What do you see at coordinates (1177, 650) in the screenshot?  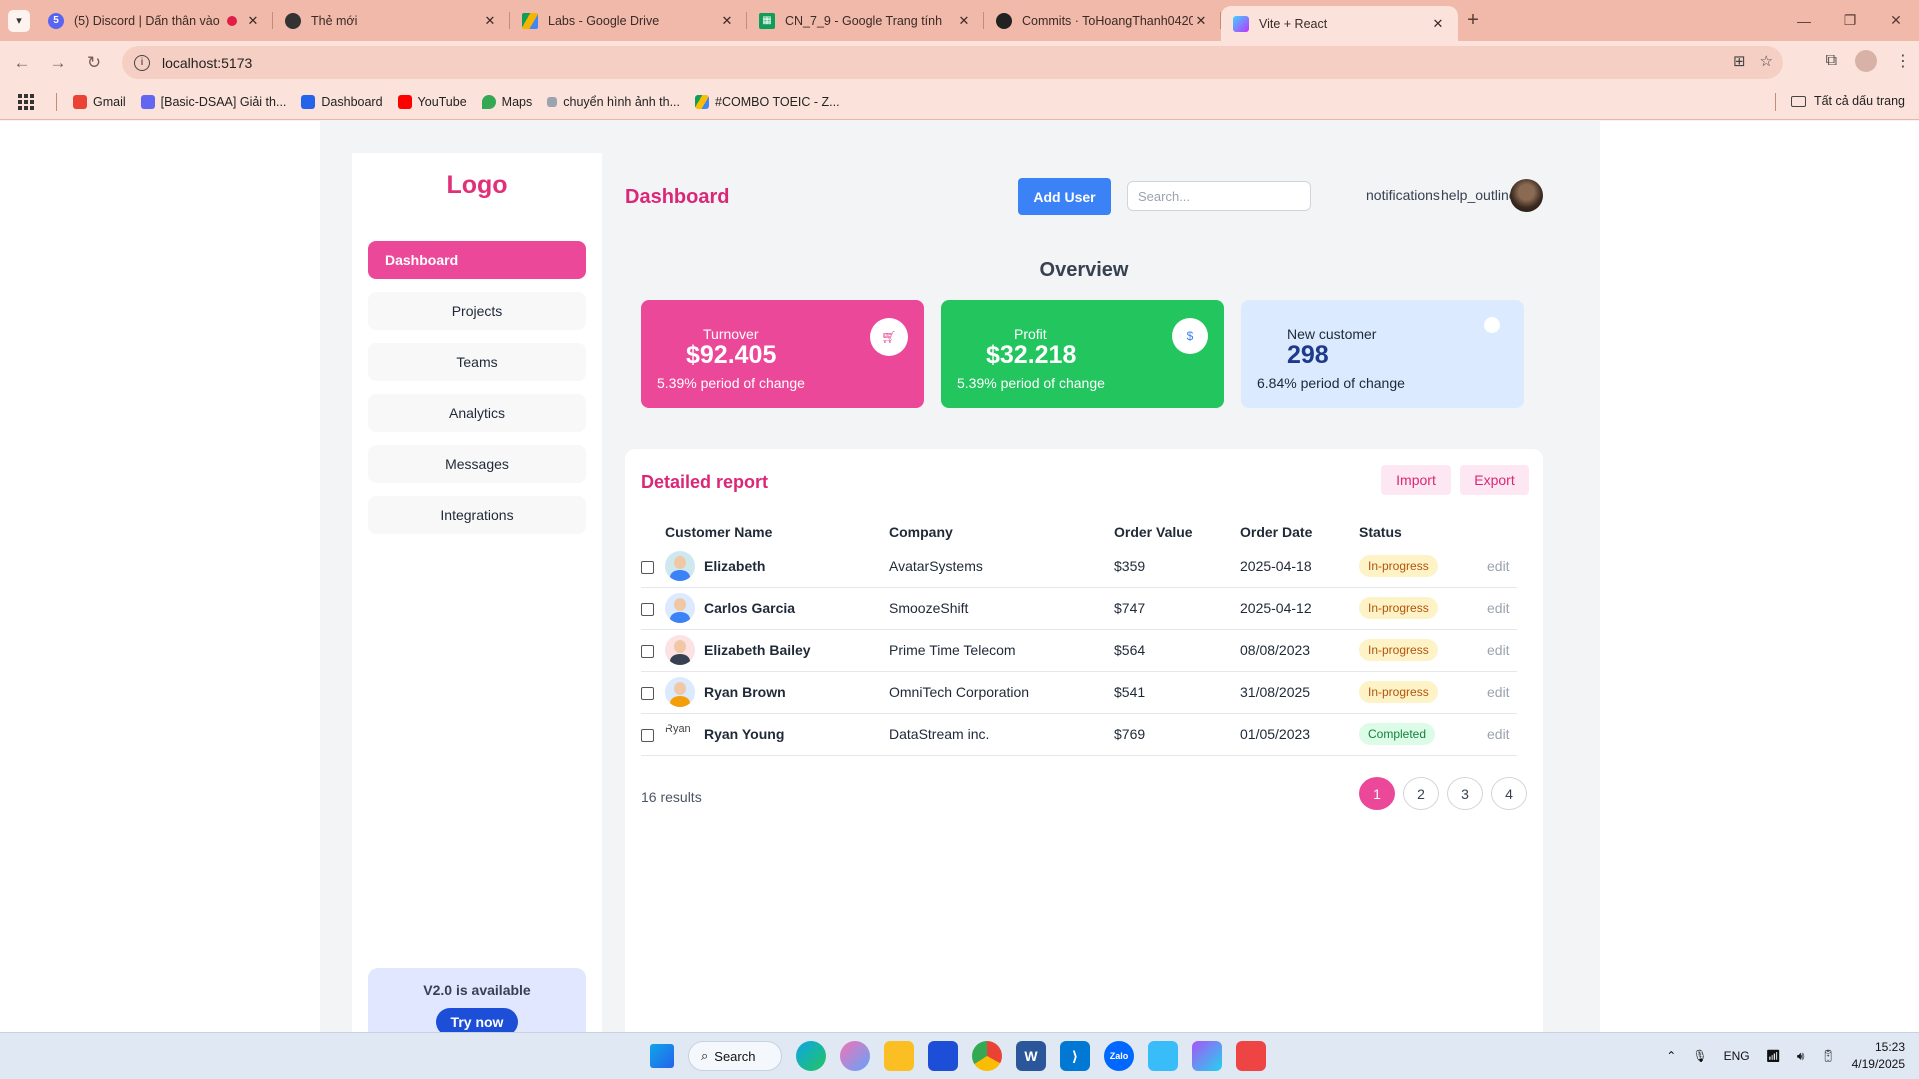 I see `order-value: $564` at bounding box center [1177, 650].